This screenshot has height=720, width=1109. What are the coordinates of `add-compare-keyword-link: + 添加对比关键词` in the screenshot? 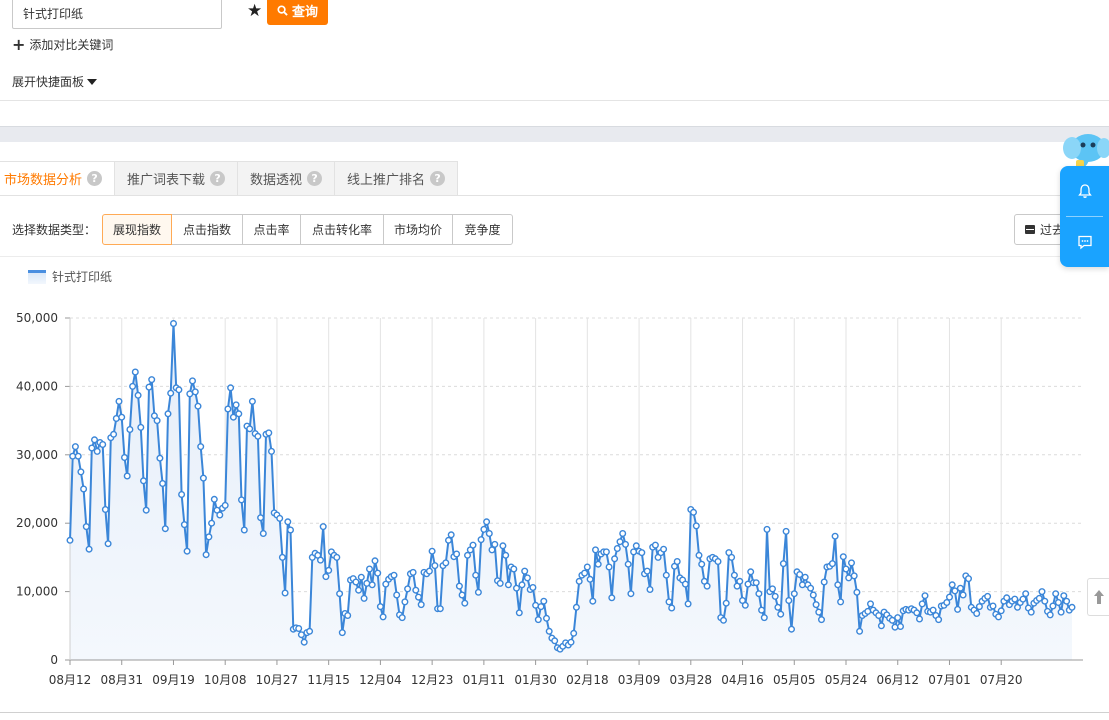 It's located at (62, 44).